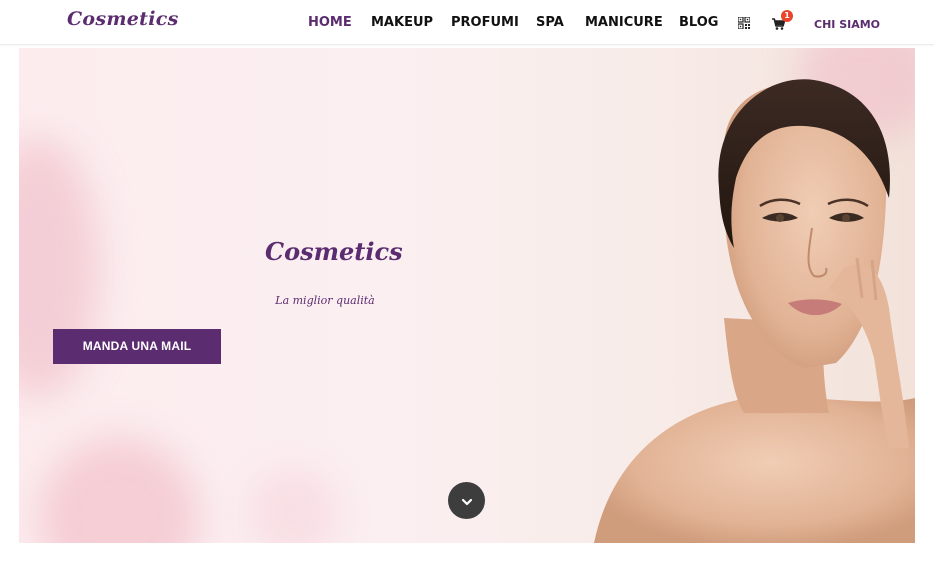 Image resolution: width=934 pixels, height=584 pixels. What do you see at coordinates (485, 23) in the screenshot?
I see `nav-profumi: PROFUMI` at bounding box center [485, 23].